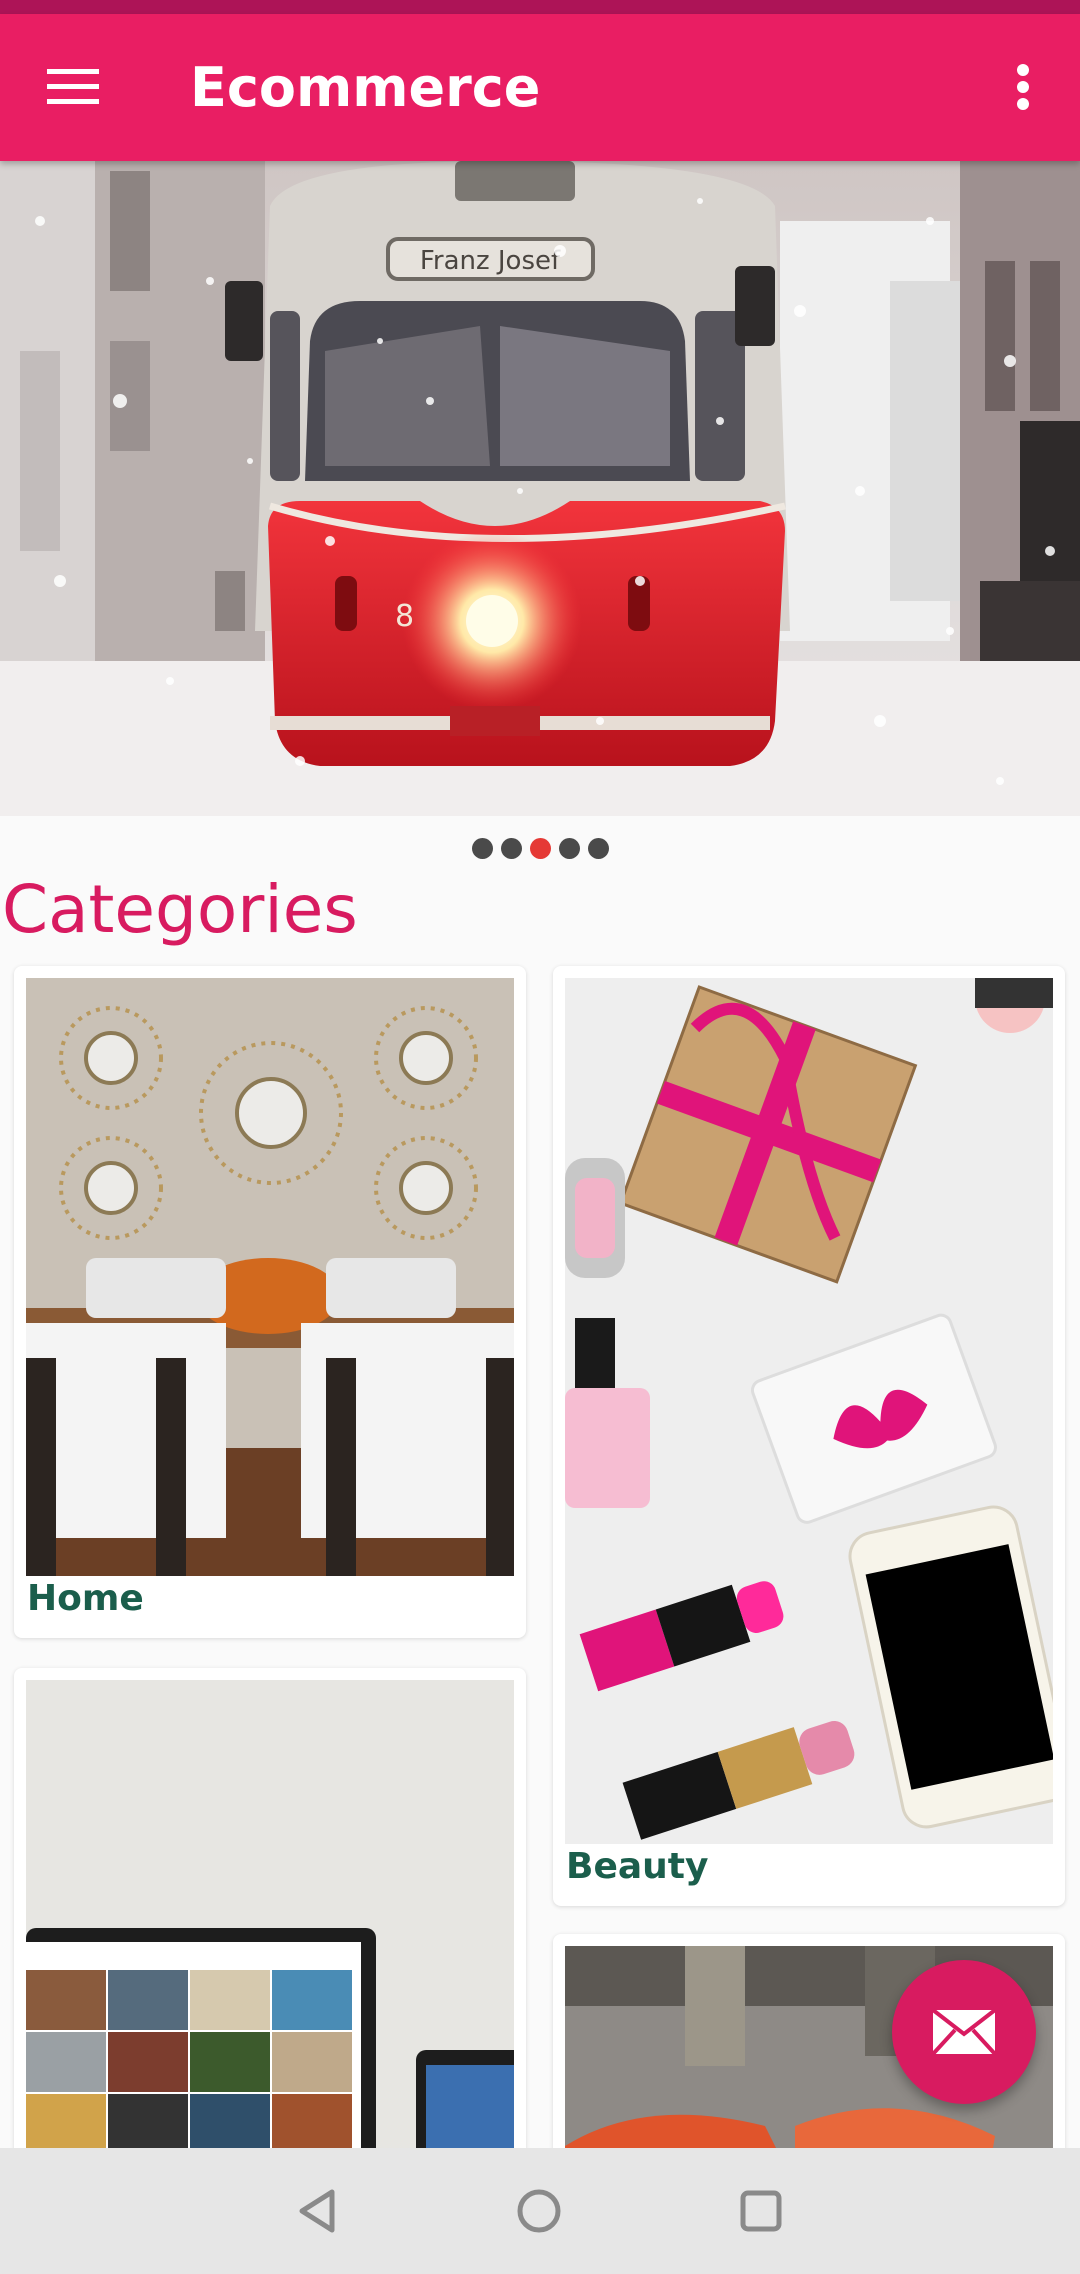  I want to click on category-image-electronics, so click(270, 1924).